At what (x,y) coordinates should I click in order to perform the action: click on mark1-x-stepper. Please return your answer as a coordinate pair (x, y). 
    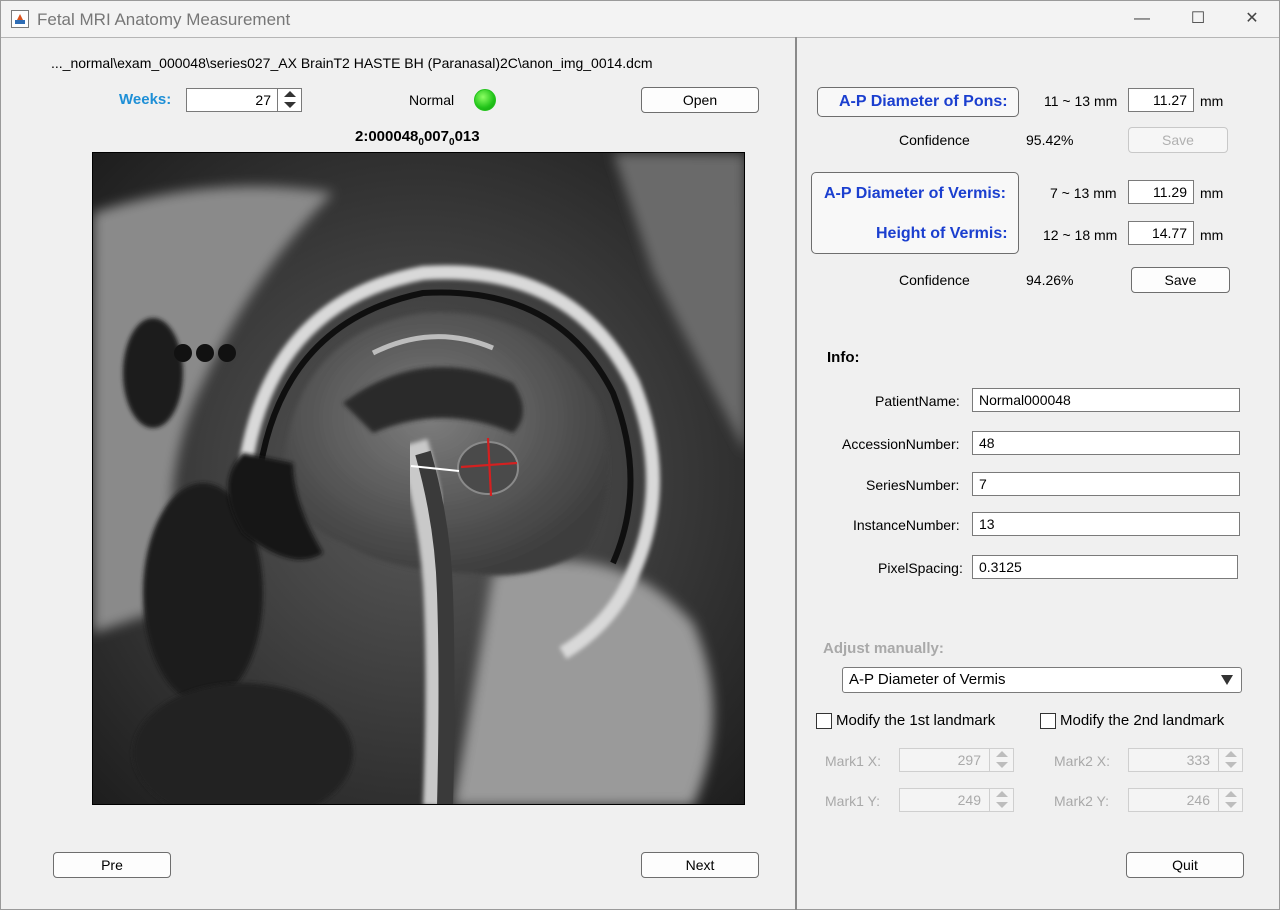
    Looking at the image, I should click on (1001, 760).